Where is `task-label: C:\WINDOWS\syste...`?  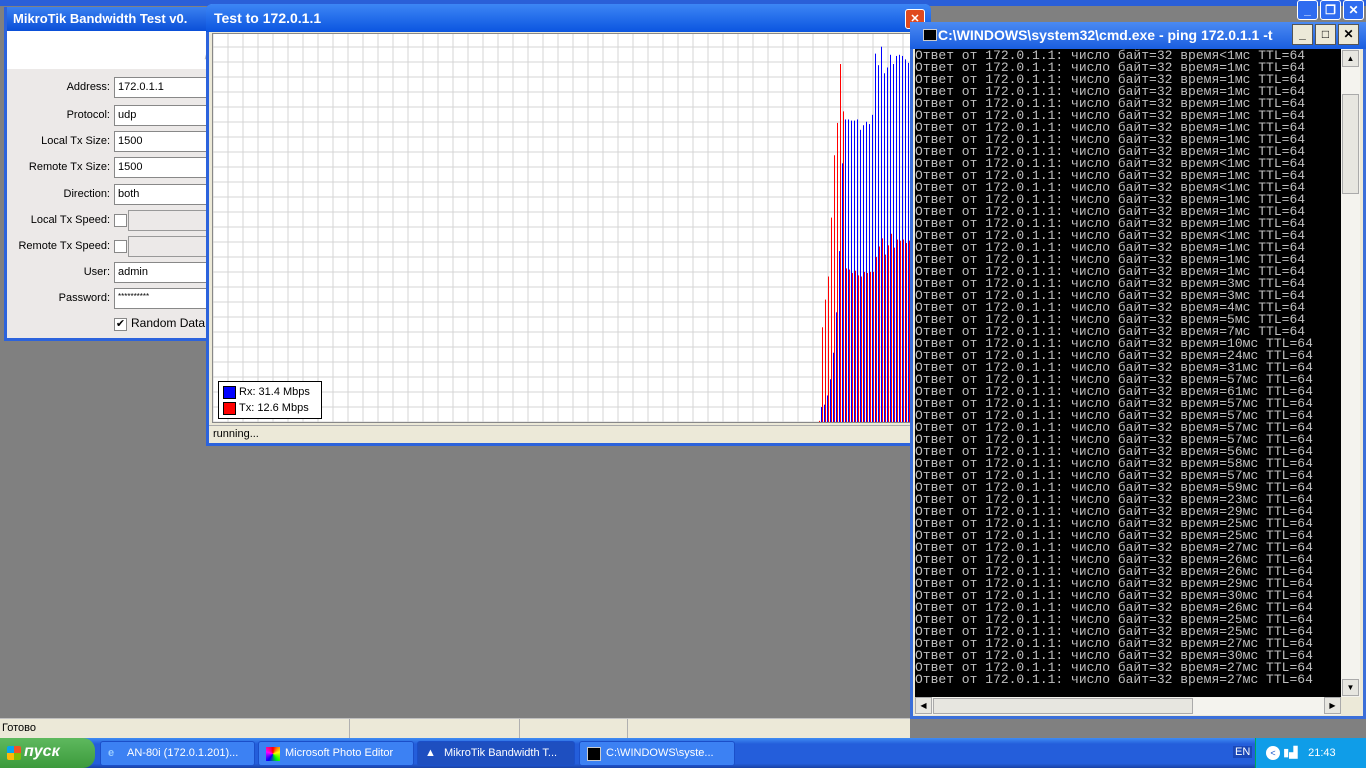
task-label: C:\WINDOWS\syste... is located at coordinates (660, 753).